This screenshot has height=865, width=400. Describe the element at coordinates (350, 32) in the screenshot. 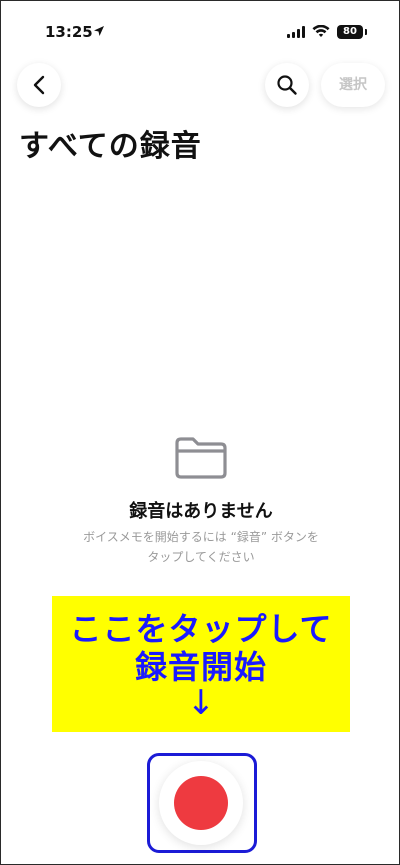

I see `battery-indicator: 80` at that location.